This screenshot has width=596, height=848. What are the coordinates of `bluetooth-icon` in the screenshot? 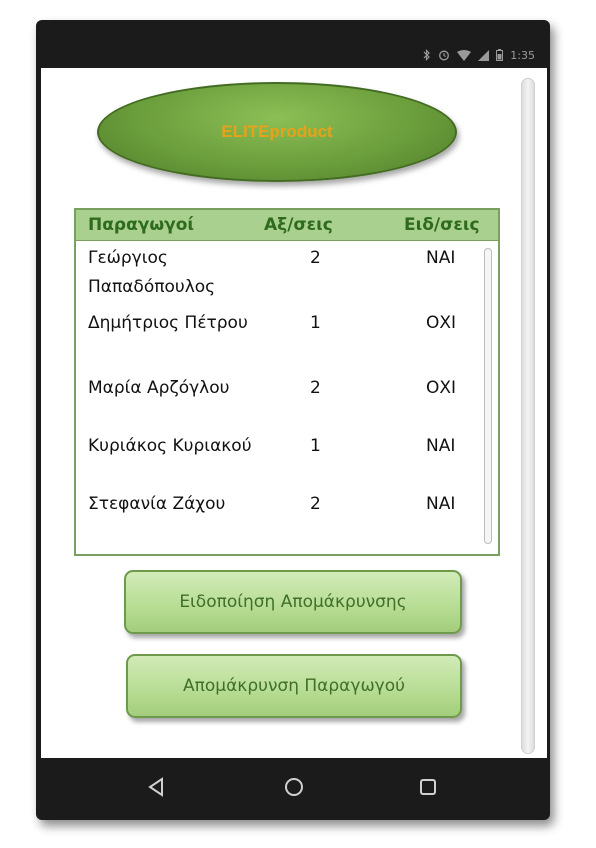 It's located at (427, 55).